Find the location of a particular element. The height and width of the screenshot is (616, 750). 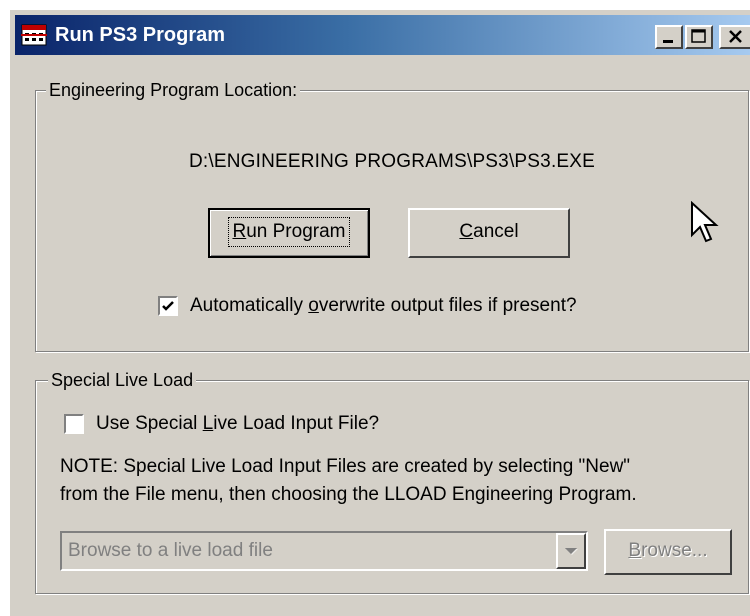

close-icon is located at coordinates (735, 36).